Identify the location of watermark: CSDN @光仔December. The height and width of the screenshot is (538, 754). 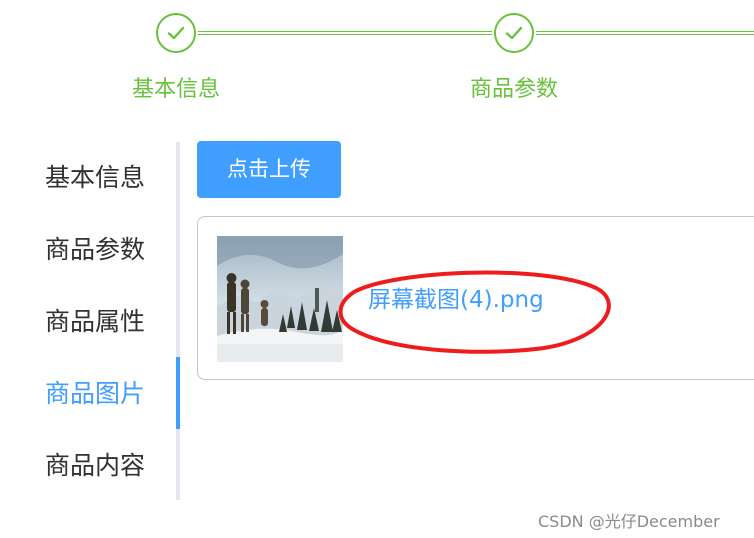
(629, 521).